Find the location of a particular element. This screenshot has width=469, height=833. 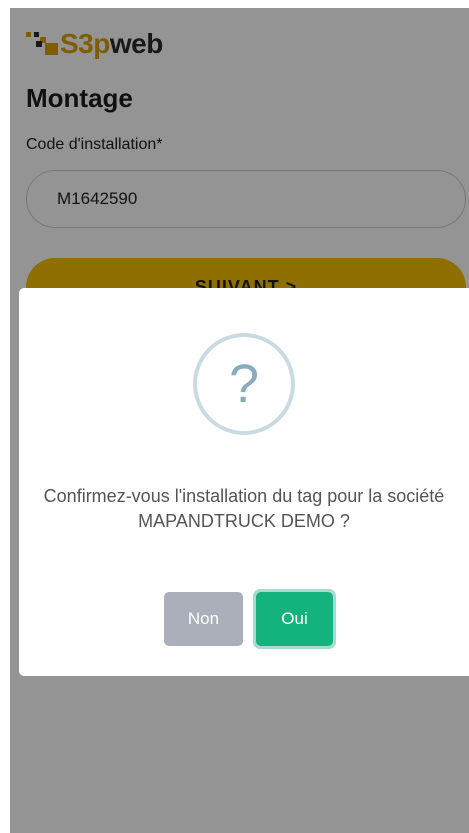

confirm-button-label: Oui is located at coordinates (294, 618).